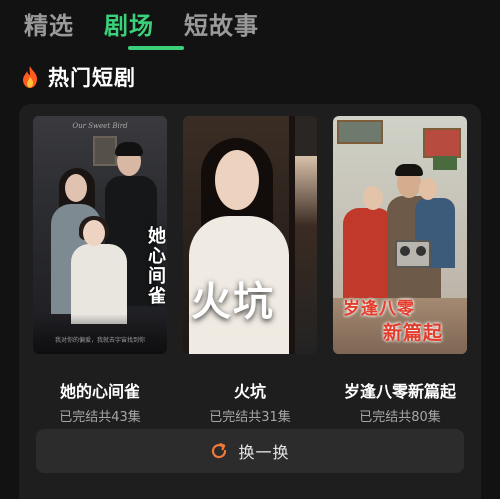 The height and width of the screenshot is (499, 500). Describe the element at coordinates (400, 417) in the screenshot. I see `drama-episode-status: 已完结共80集` at that location.